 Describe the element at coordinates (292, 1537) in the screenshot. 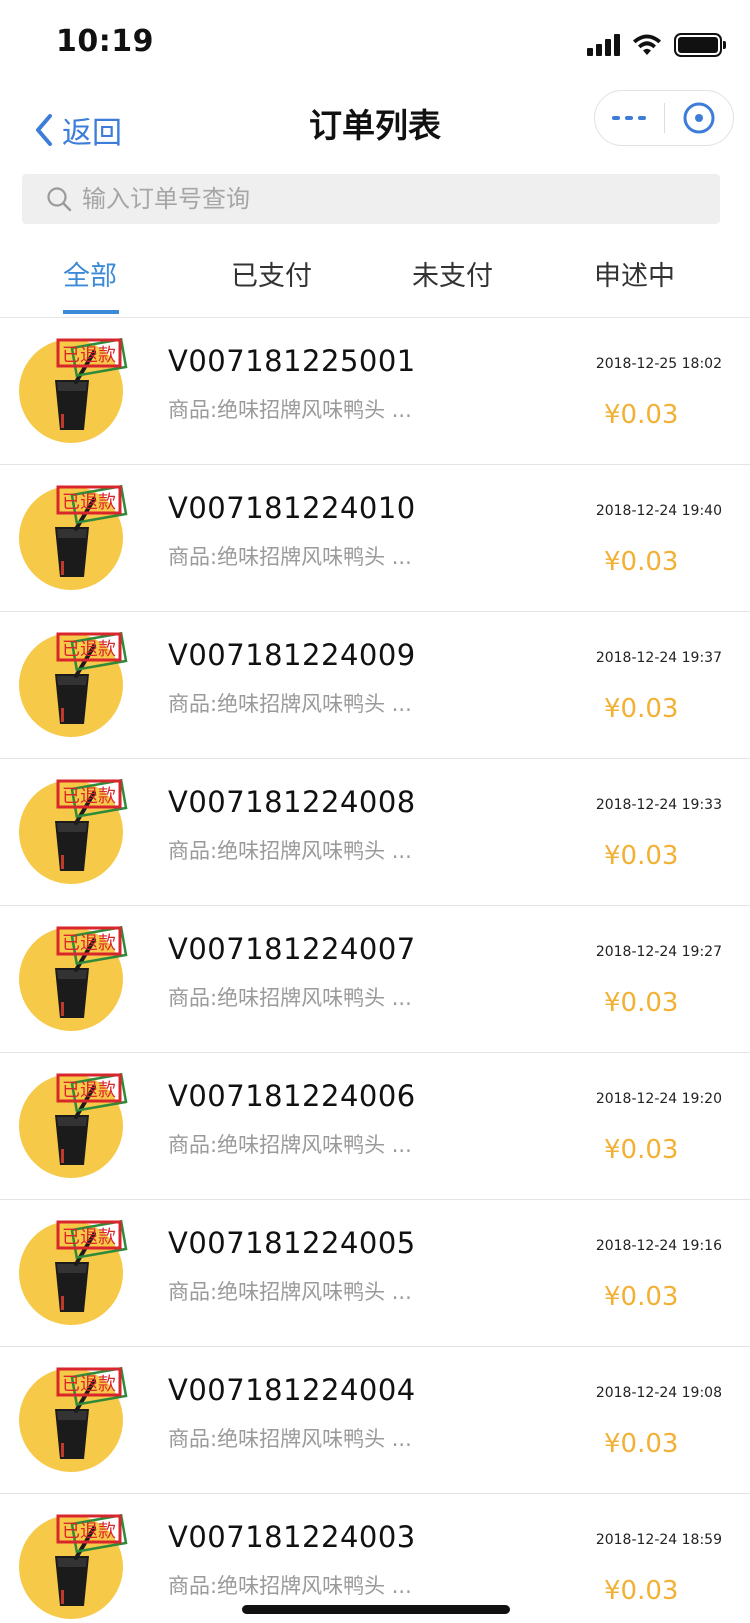

I see `order-number: V007181224003` at that location.